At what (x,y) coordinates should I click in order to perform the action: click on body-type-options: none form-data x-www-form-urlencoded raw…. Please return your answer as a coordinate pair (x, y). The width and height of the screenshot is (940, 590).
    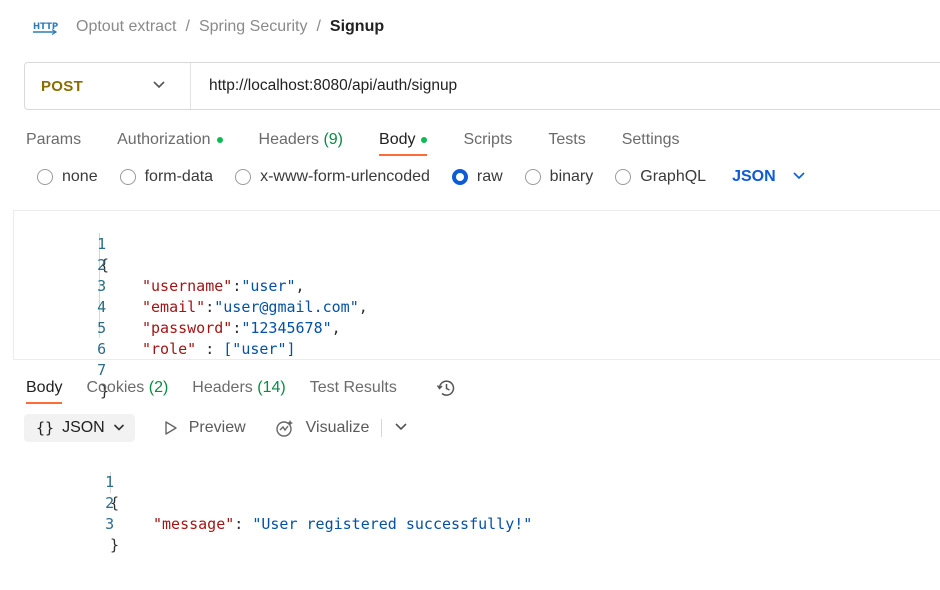
    Looking at the image, I should click on (421, 177).